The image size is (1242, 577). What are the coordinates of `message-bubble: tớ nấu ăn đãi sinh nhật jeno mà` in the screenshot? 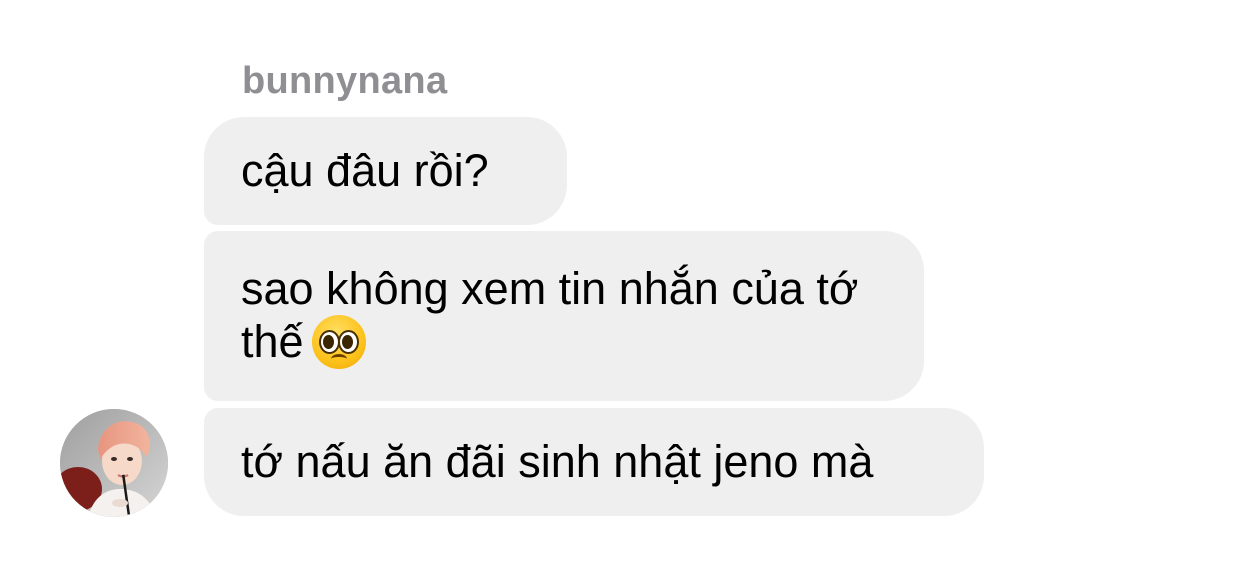 It's located at (594, 462).